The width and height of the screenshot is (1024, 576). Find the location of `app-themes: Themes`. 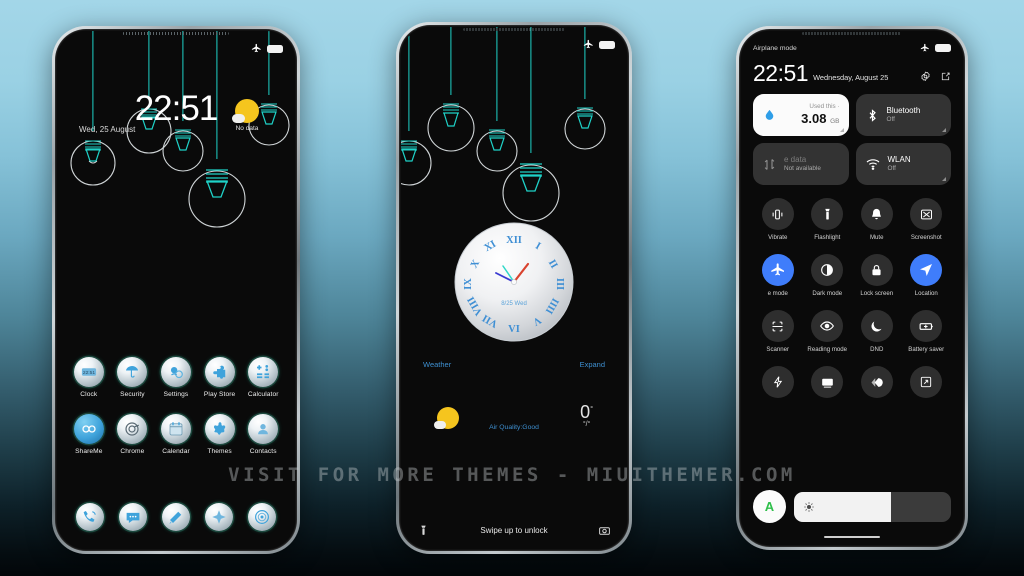

app-themes: Themes is located at coordinates (220, 434).